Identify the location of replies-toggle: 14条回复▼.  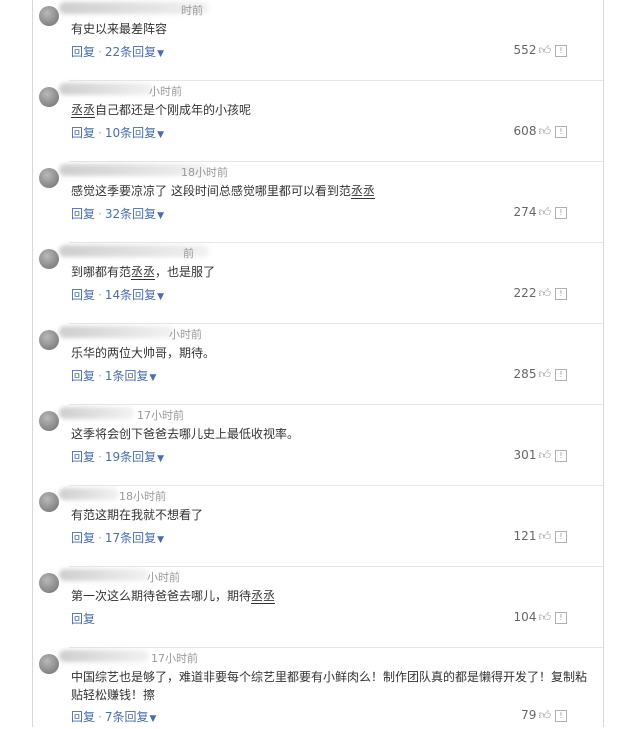
(134, 295).